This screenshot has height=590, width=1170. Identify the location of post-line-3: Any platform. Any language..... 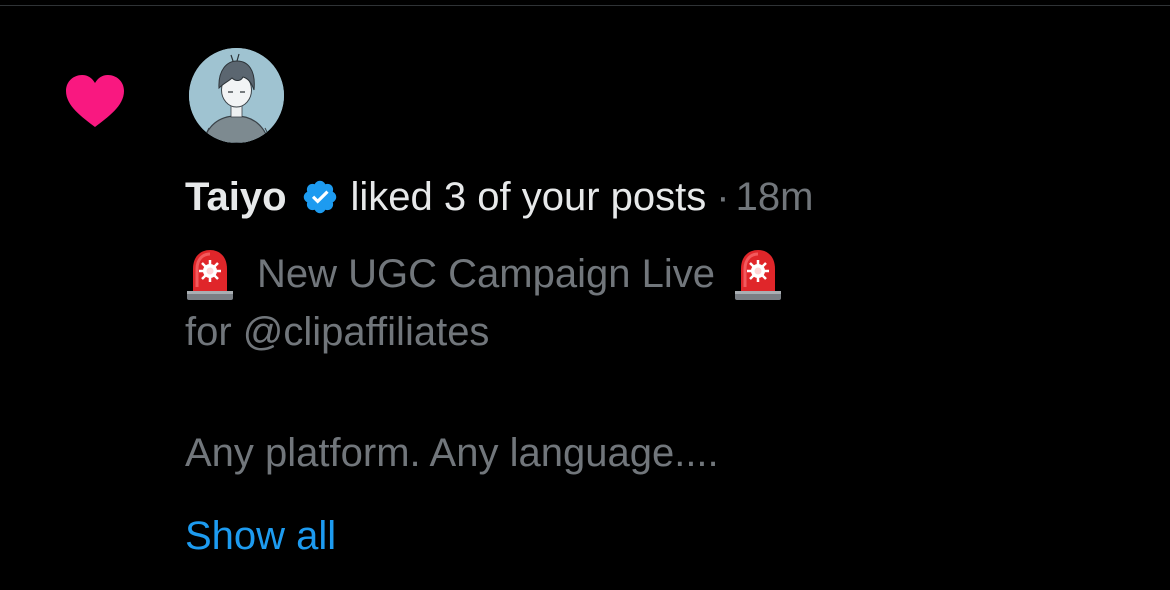
(452, 453).